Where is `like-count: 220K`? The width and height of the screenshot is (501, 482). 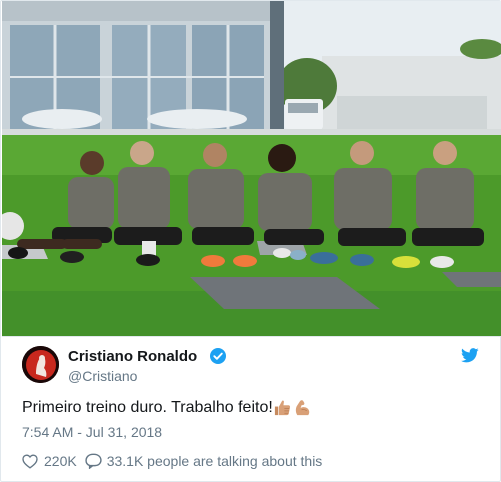 like-count: 220K is located at coordinates (60, 461).